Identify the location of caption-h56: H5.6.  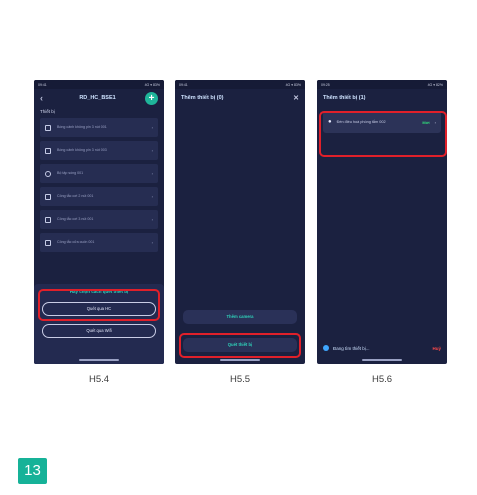
(382, 379).